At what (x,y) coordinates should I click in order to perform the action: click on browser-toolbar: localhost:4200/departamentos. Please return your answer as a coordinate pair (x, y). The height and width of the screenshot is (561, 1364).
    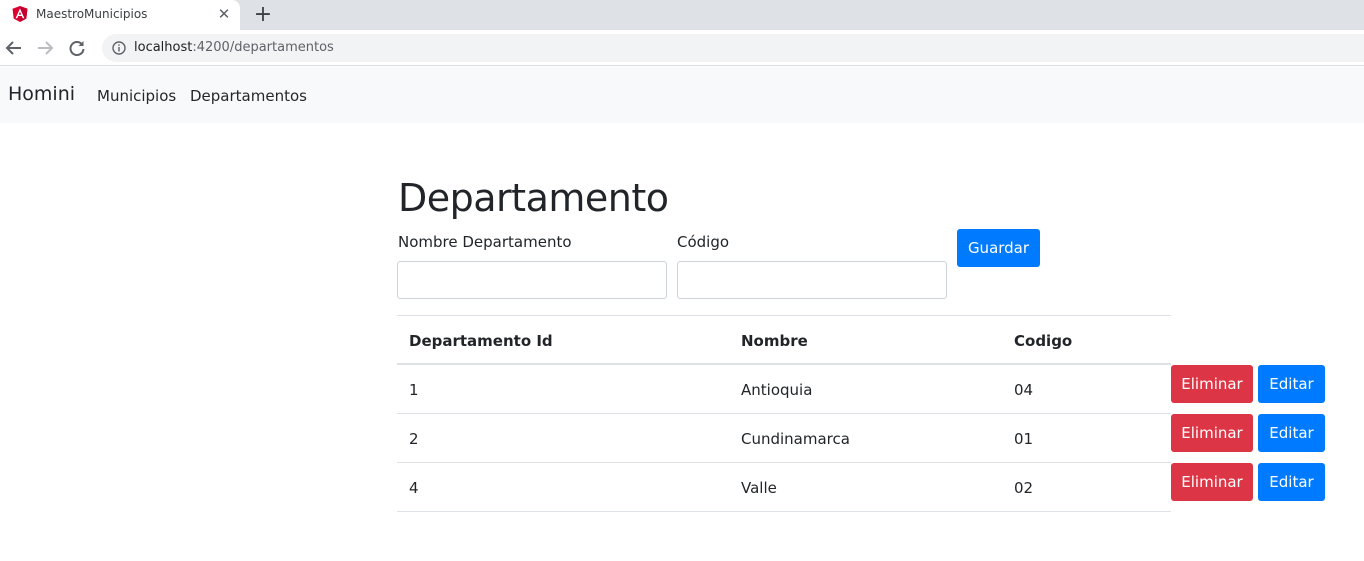
    Looking at the image, I should click on (682, 48).